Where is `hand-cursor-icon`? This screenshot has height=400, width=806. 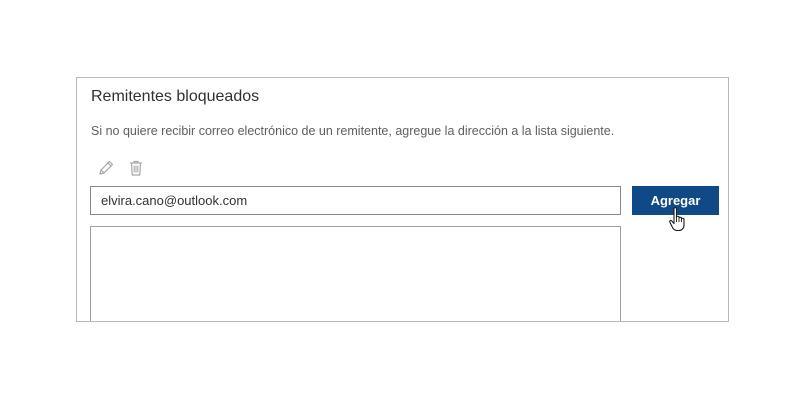 hand-cursor-icon is located at coordinates (677, 219).